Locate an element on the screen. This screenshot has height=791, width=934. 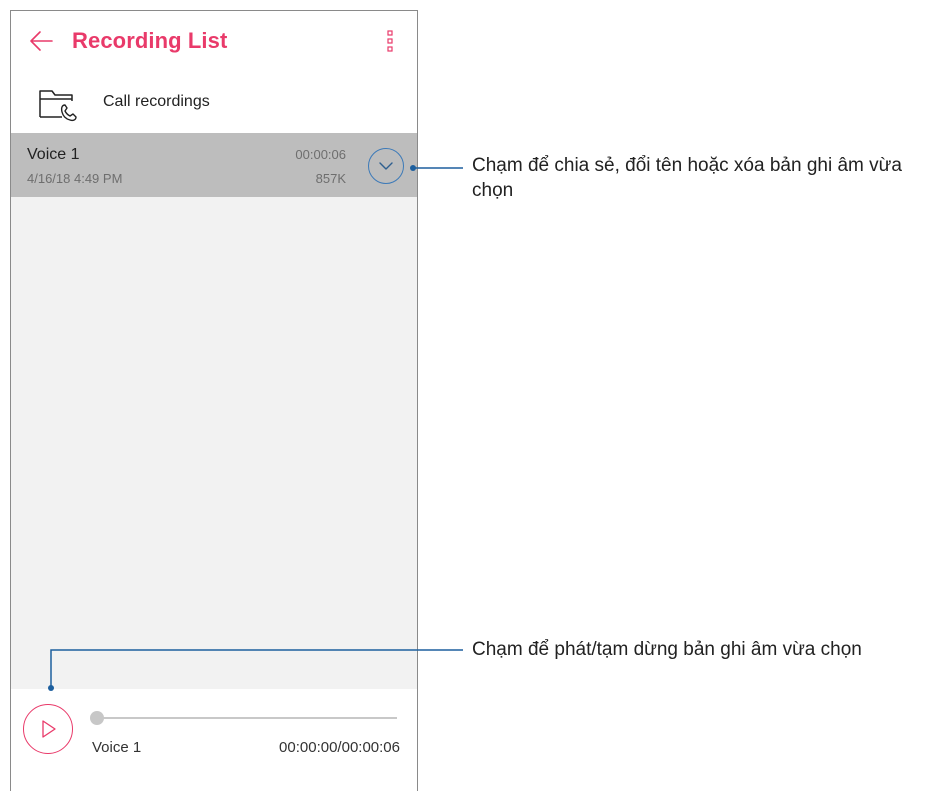
app-bar: Recording List is located at coordinates (214, 42).